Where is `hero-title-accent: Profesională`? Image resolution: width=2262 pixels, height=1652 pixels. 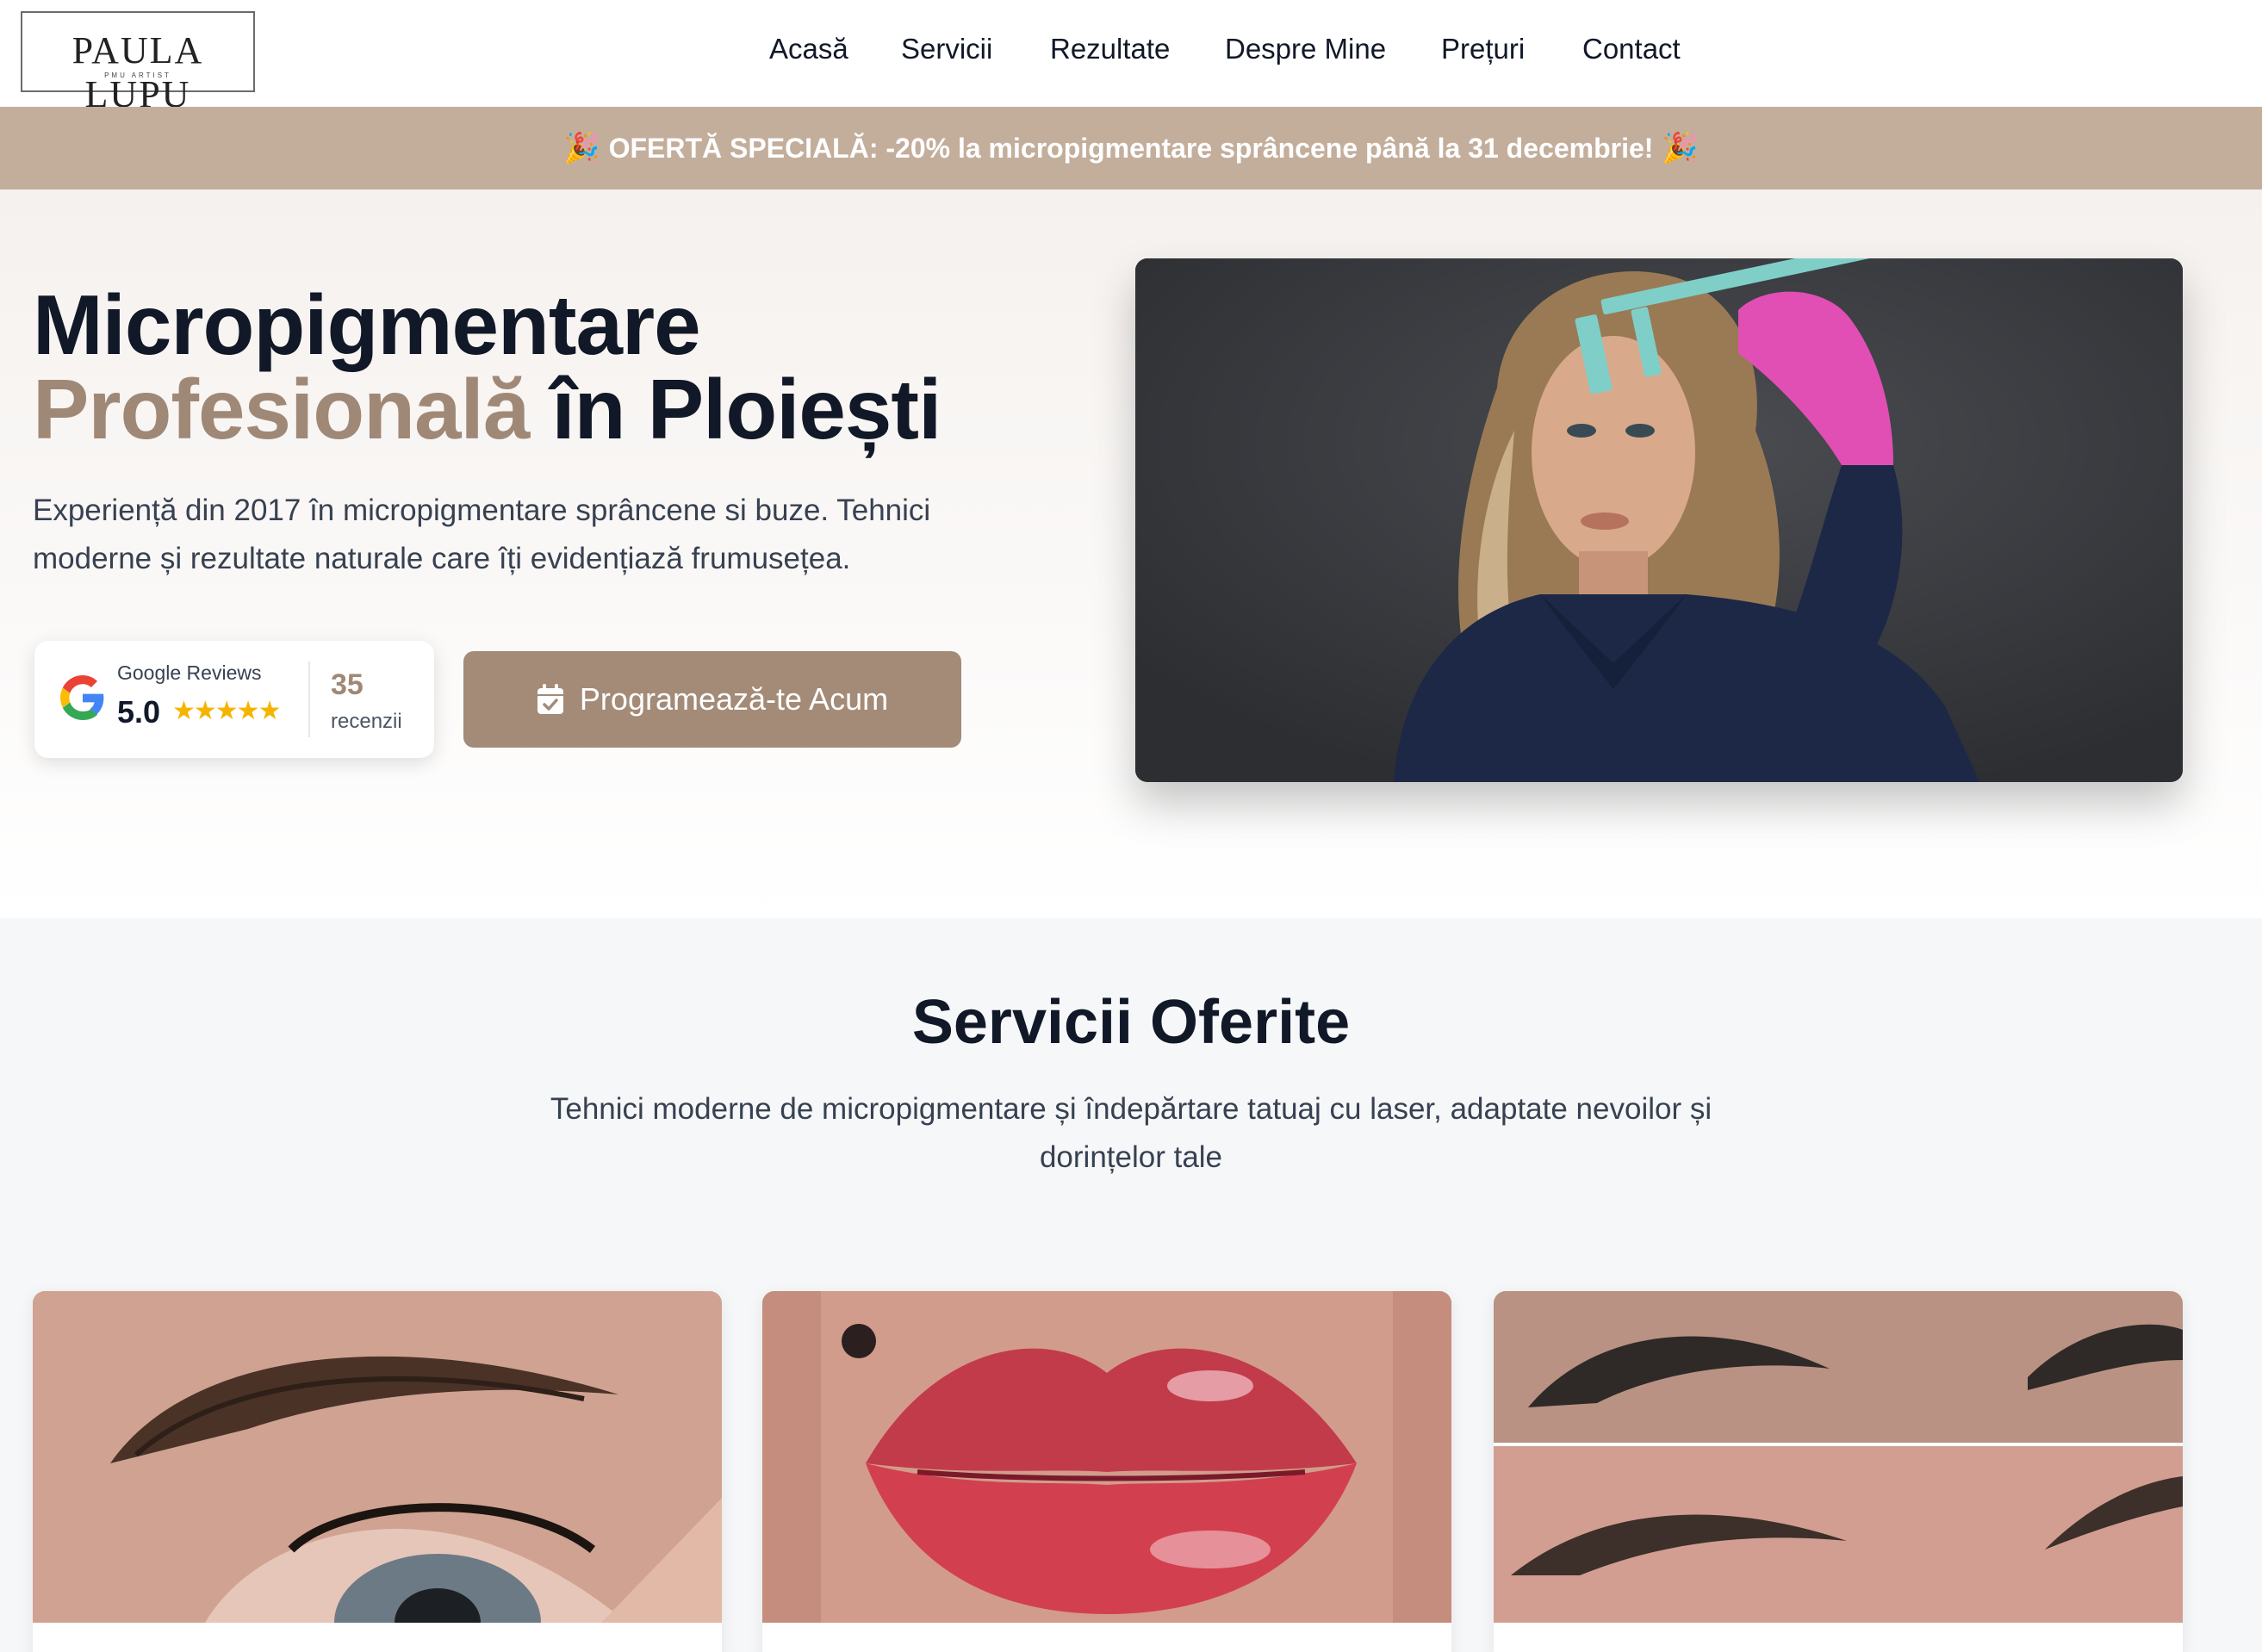 hero-title-accent: Profesională is located at coordinates (281, 409).